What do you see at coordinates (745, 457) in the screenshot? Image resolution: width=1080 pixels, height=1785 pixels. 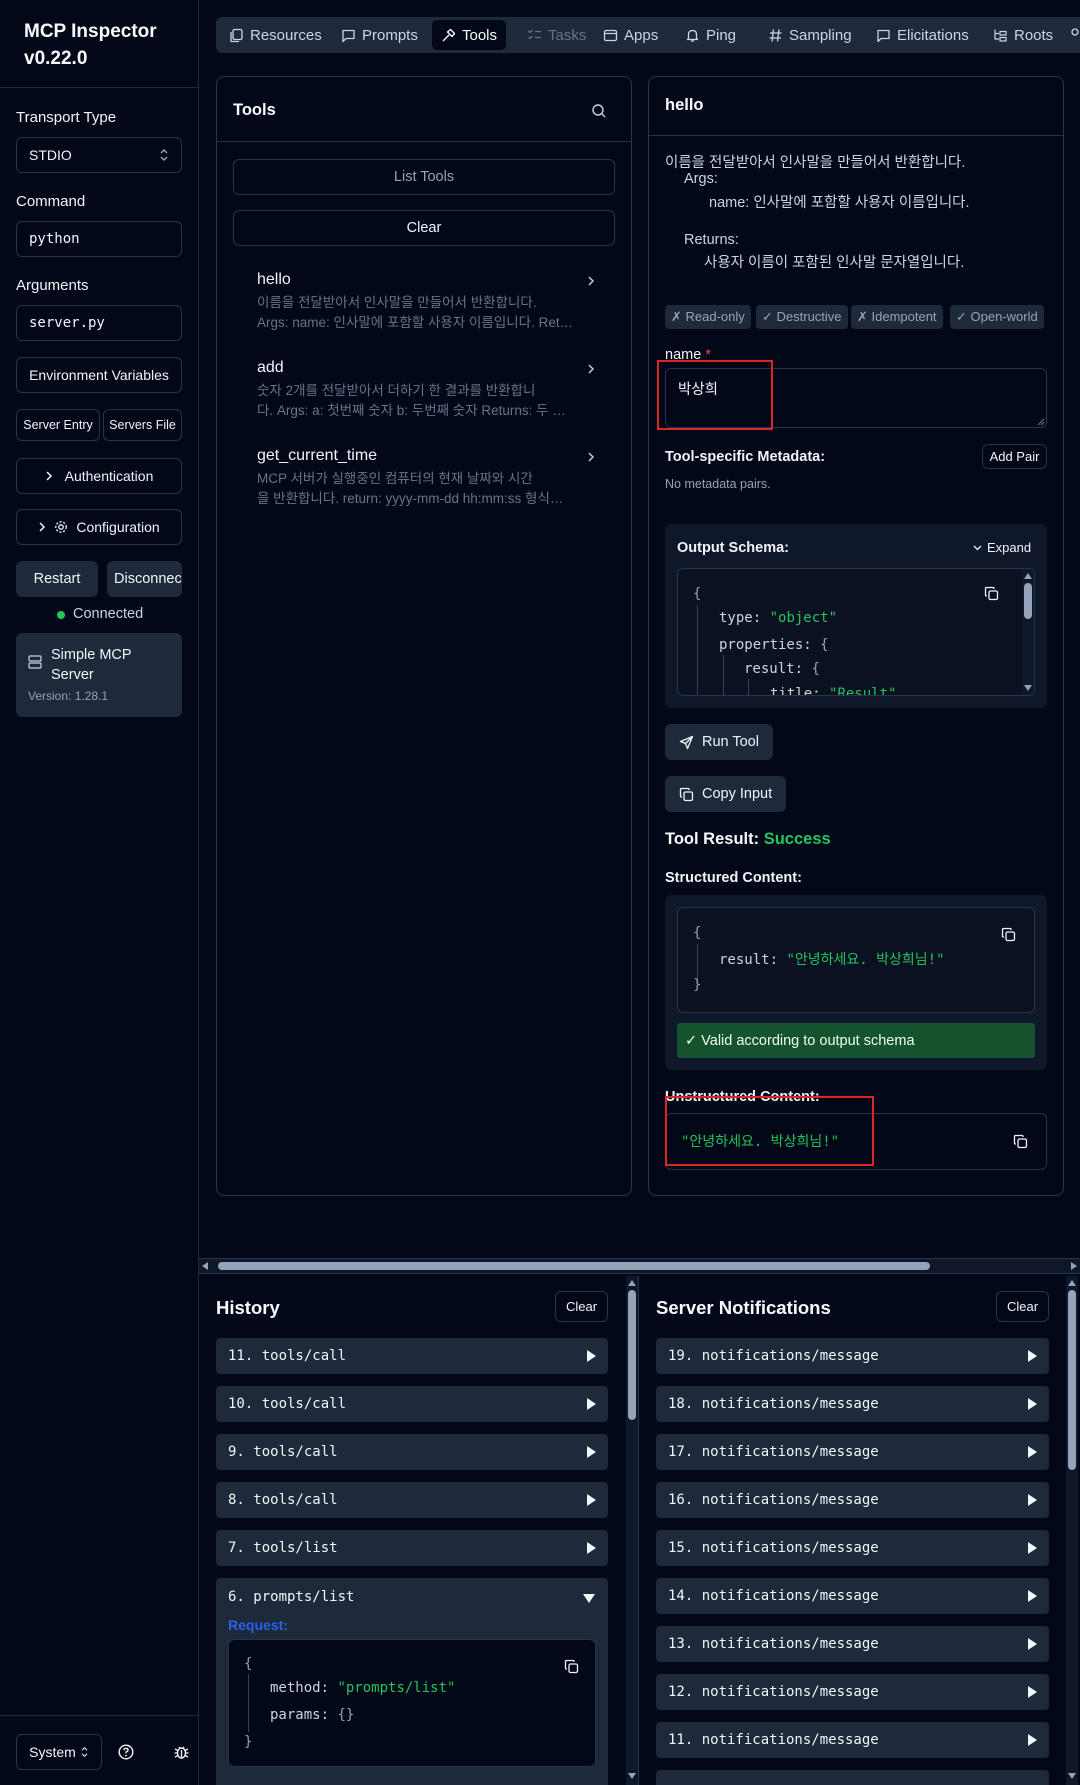 I see `metadata-label: Tool-specific Metadata:` at bounding box center [745, 457].